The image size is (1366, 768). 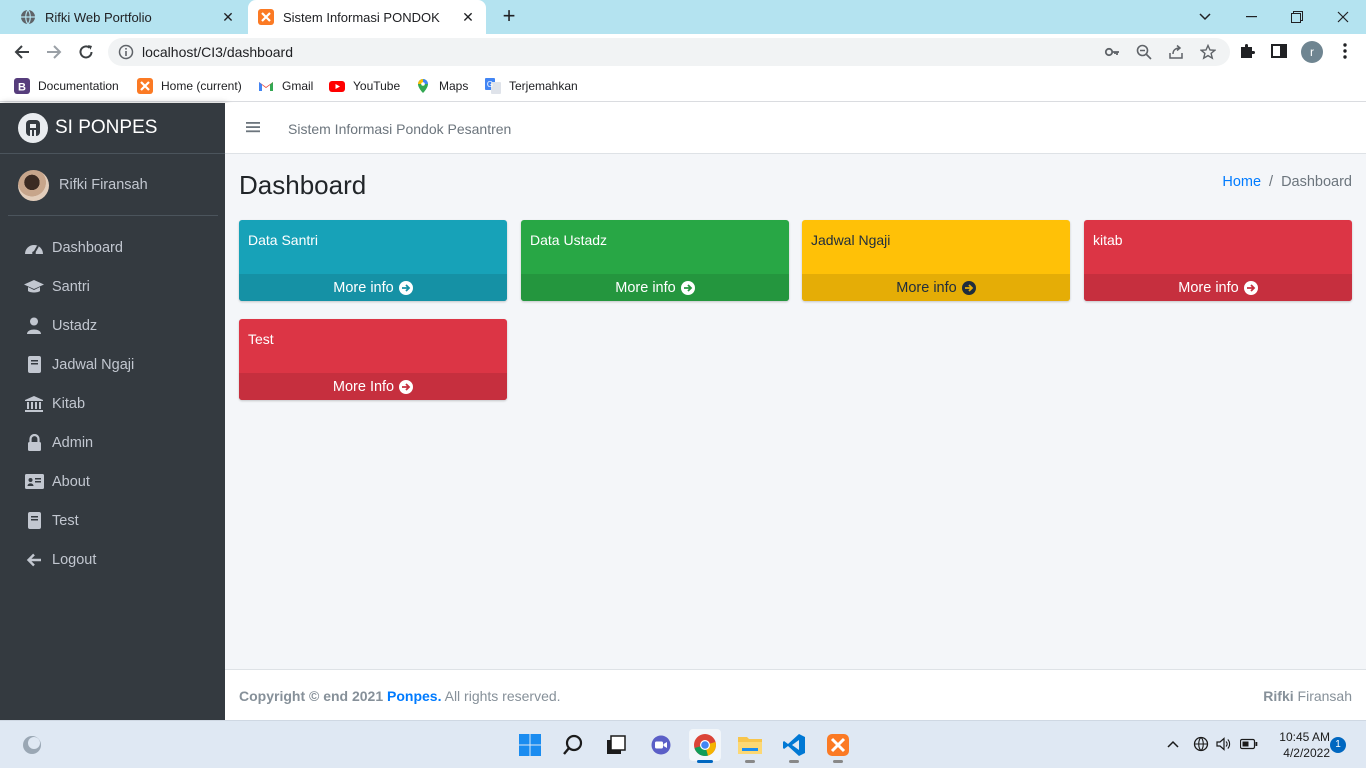 I want to click on tab-title: Sistem Informasi PONDOK, so click(x=361, y=17).